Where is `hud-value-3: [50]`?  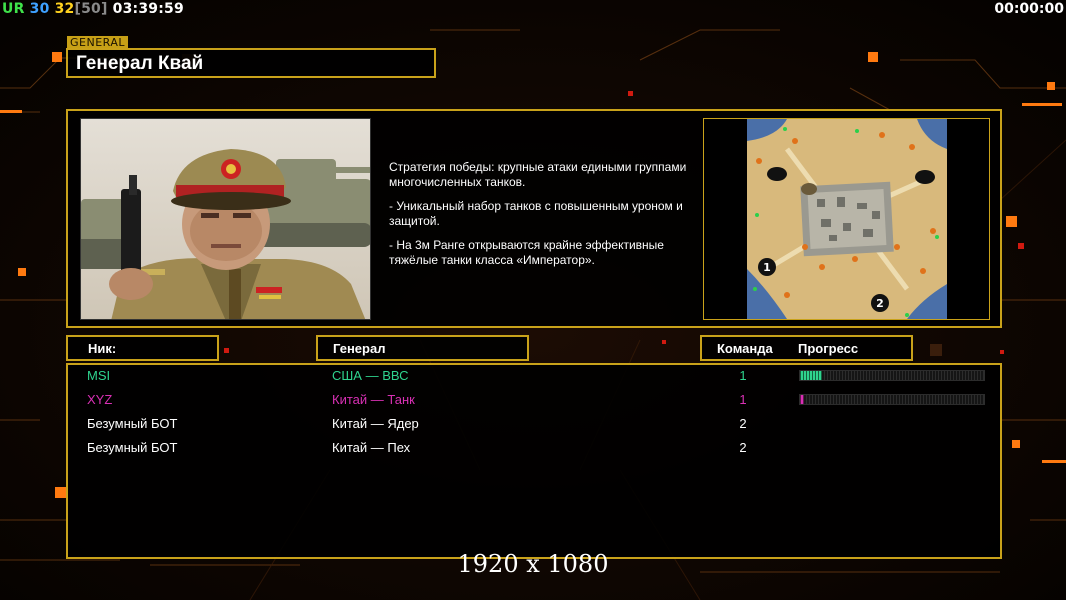 hud-value-3: [50] is located at coordinates (91, 9).